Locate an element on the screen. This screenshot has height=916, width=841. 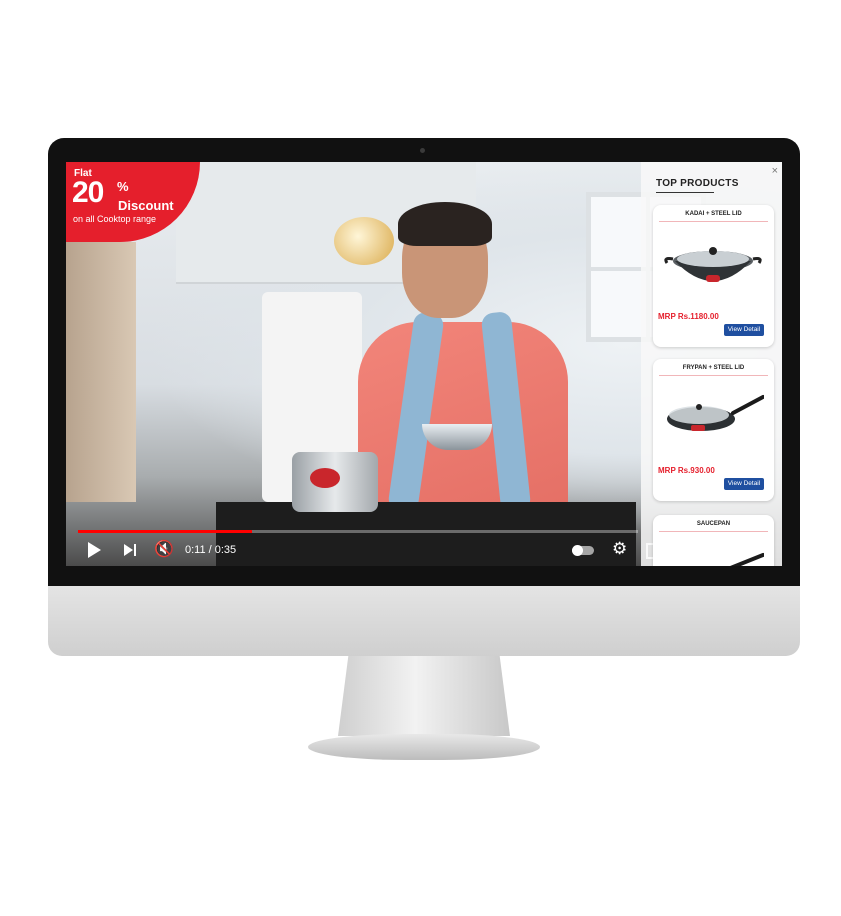
badge-number: 20 is located at coordinates (88, 192).